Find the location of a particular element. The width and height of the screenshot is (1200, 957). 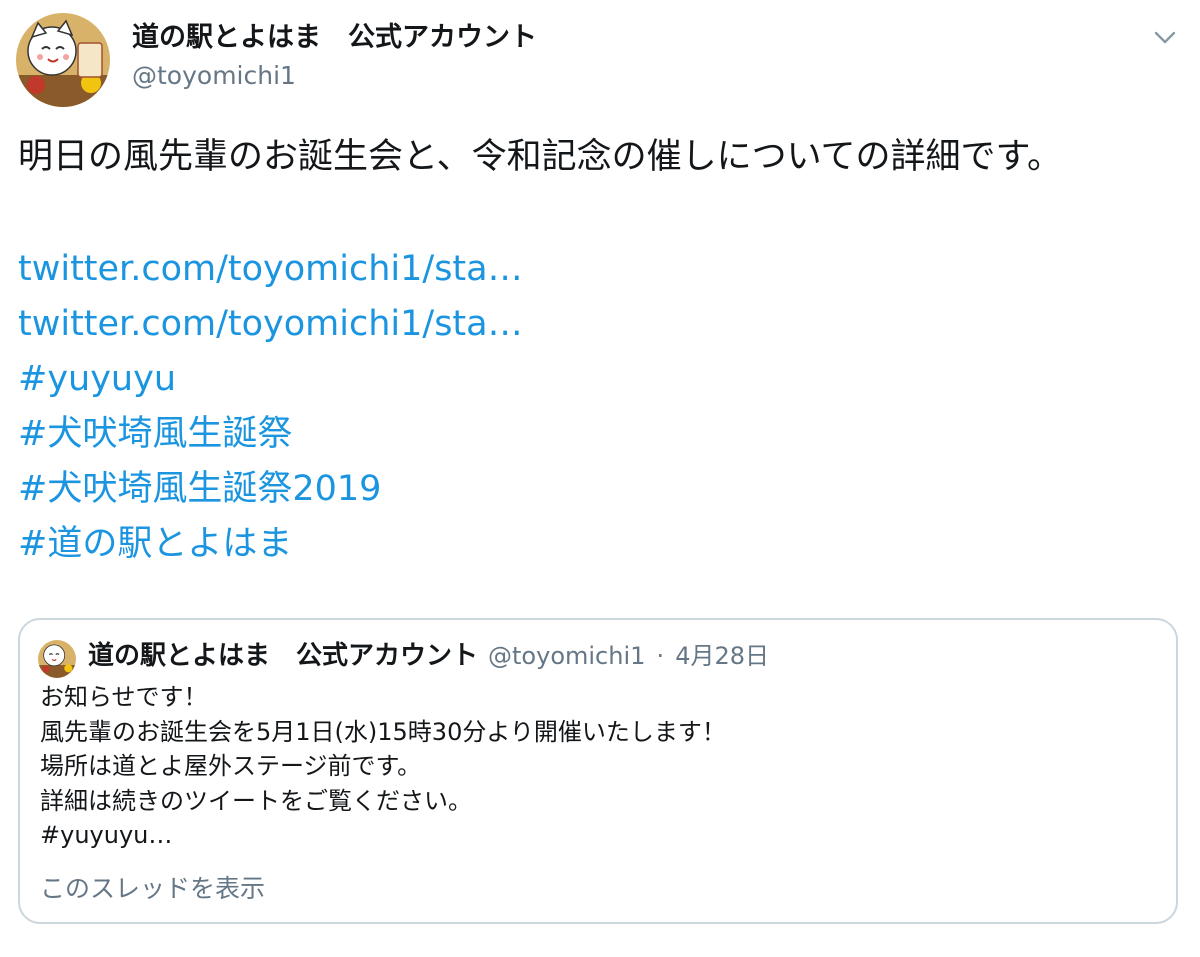

chevron-down-icon is located at coordinates (1165, 37).